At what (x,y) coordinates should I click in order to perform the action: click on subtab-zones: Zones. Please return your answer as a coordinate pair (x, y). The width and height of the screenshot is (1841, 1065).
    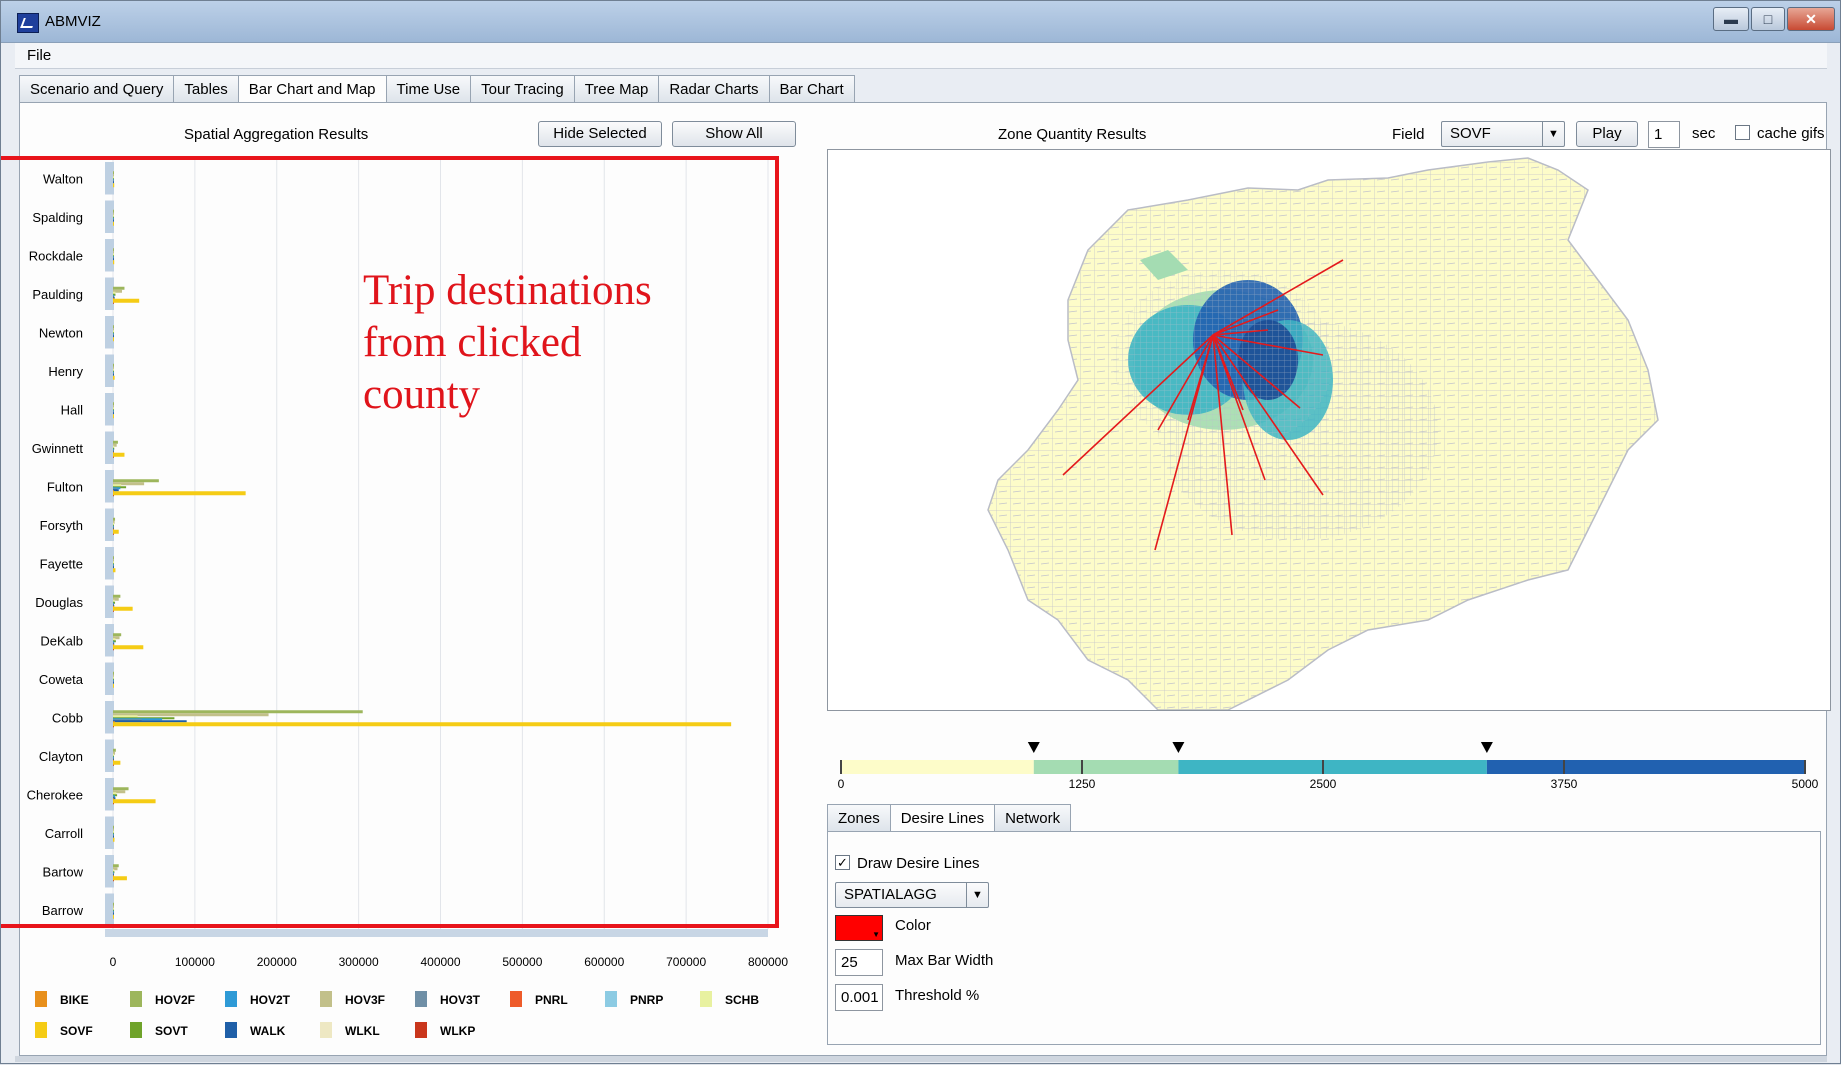
    Looking at the image, I should click on (859, 818).